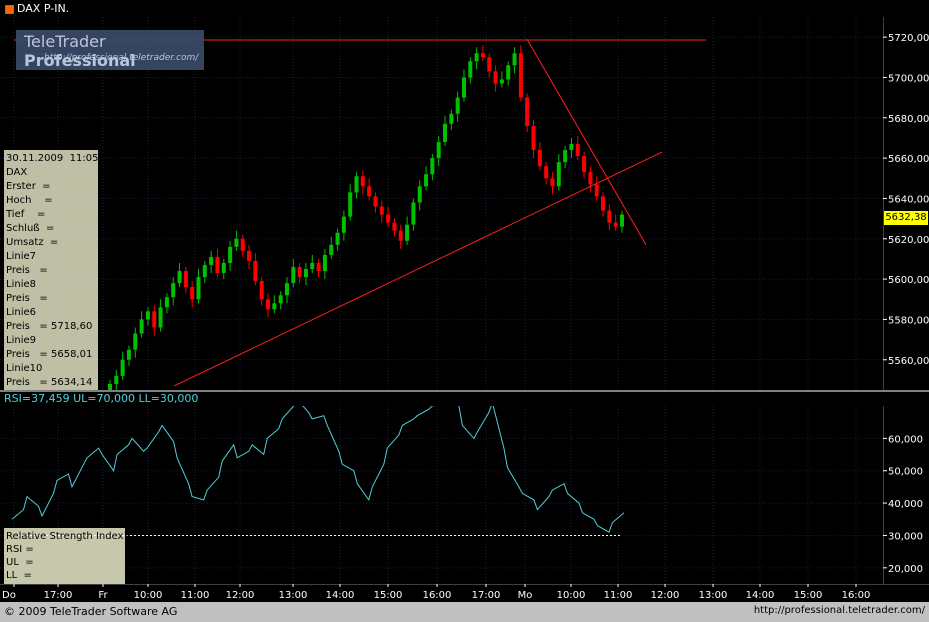 This screenshot has width=929, height=622. I want to click on rsi-axis: 60,000 50,000 40,000 30,000 20,000, so click(905, 495).